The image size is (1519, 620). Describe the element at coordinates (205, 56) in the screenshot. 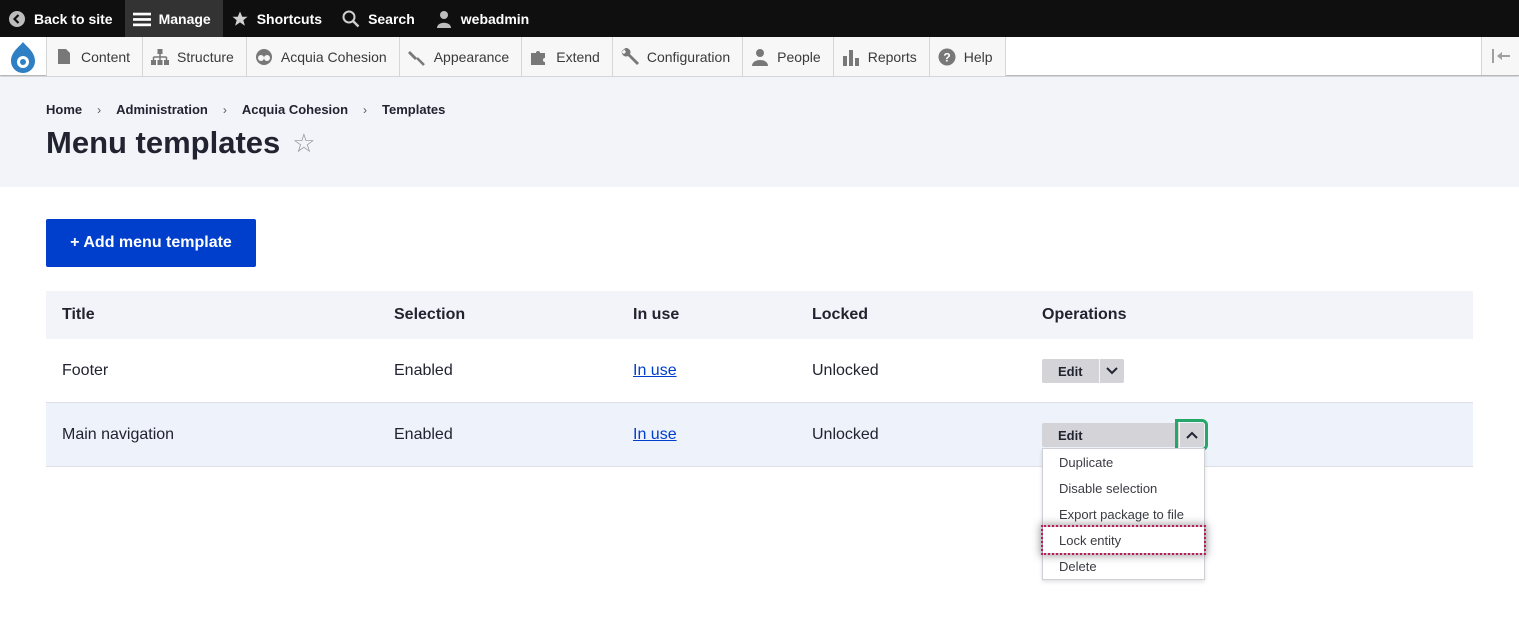

I see `menu-structure-label: Structure` at that location.